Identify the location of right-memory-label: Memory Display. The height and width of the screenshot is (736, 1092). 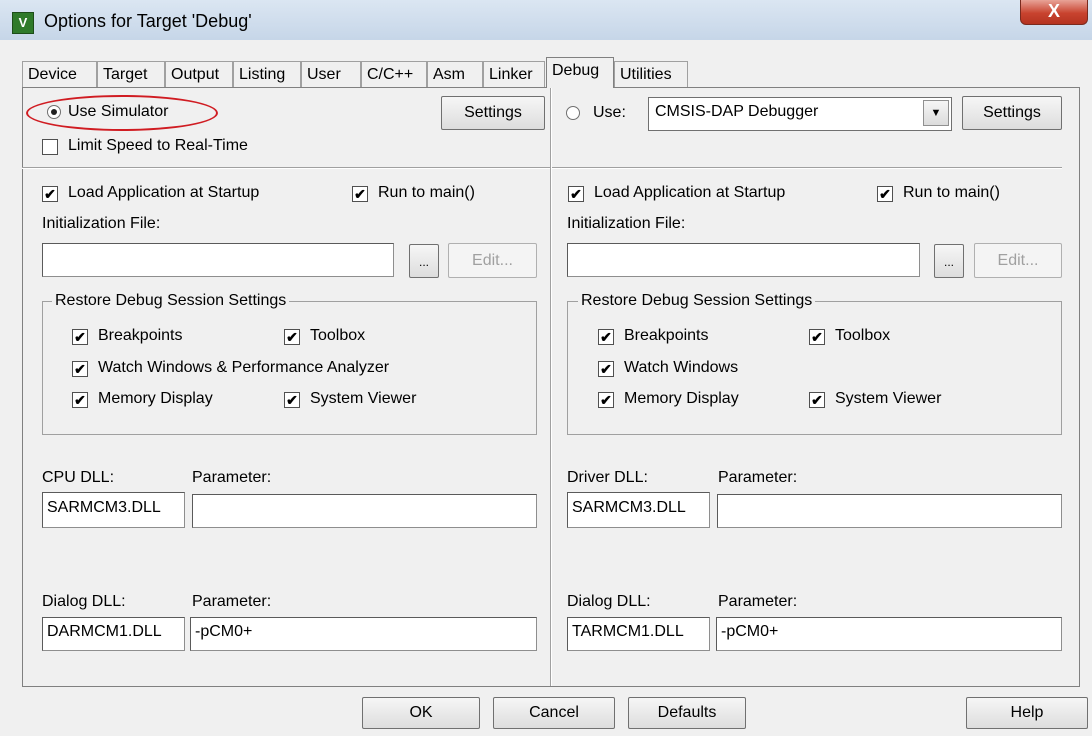
(681, 399).